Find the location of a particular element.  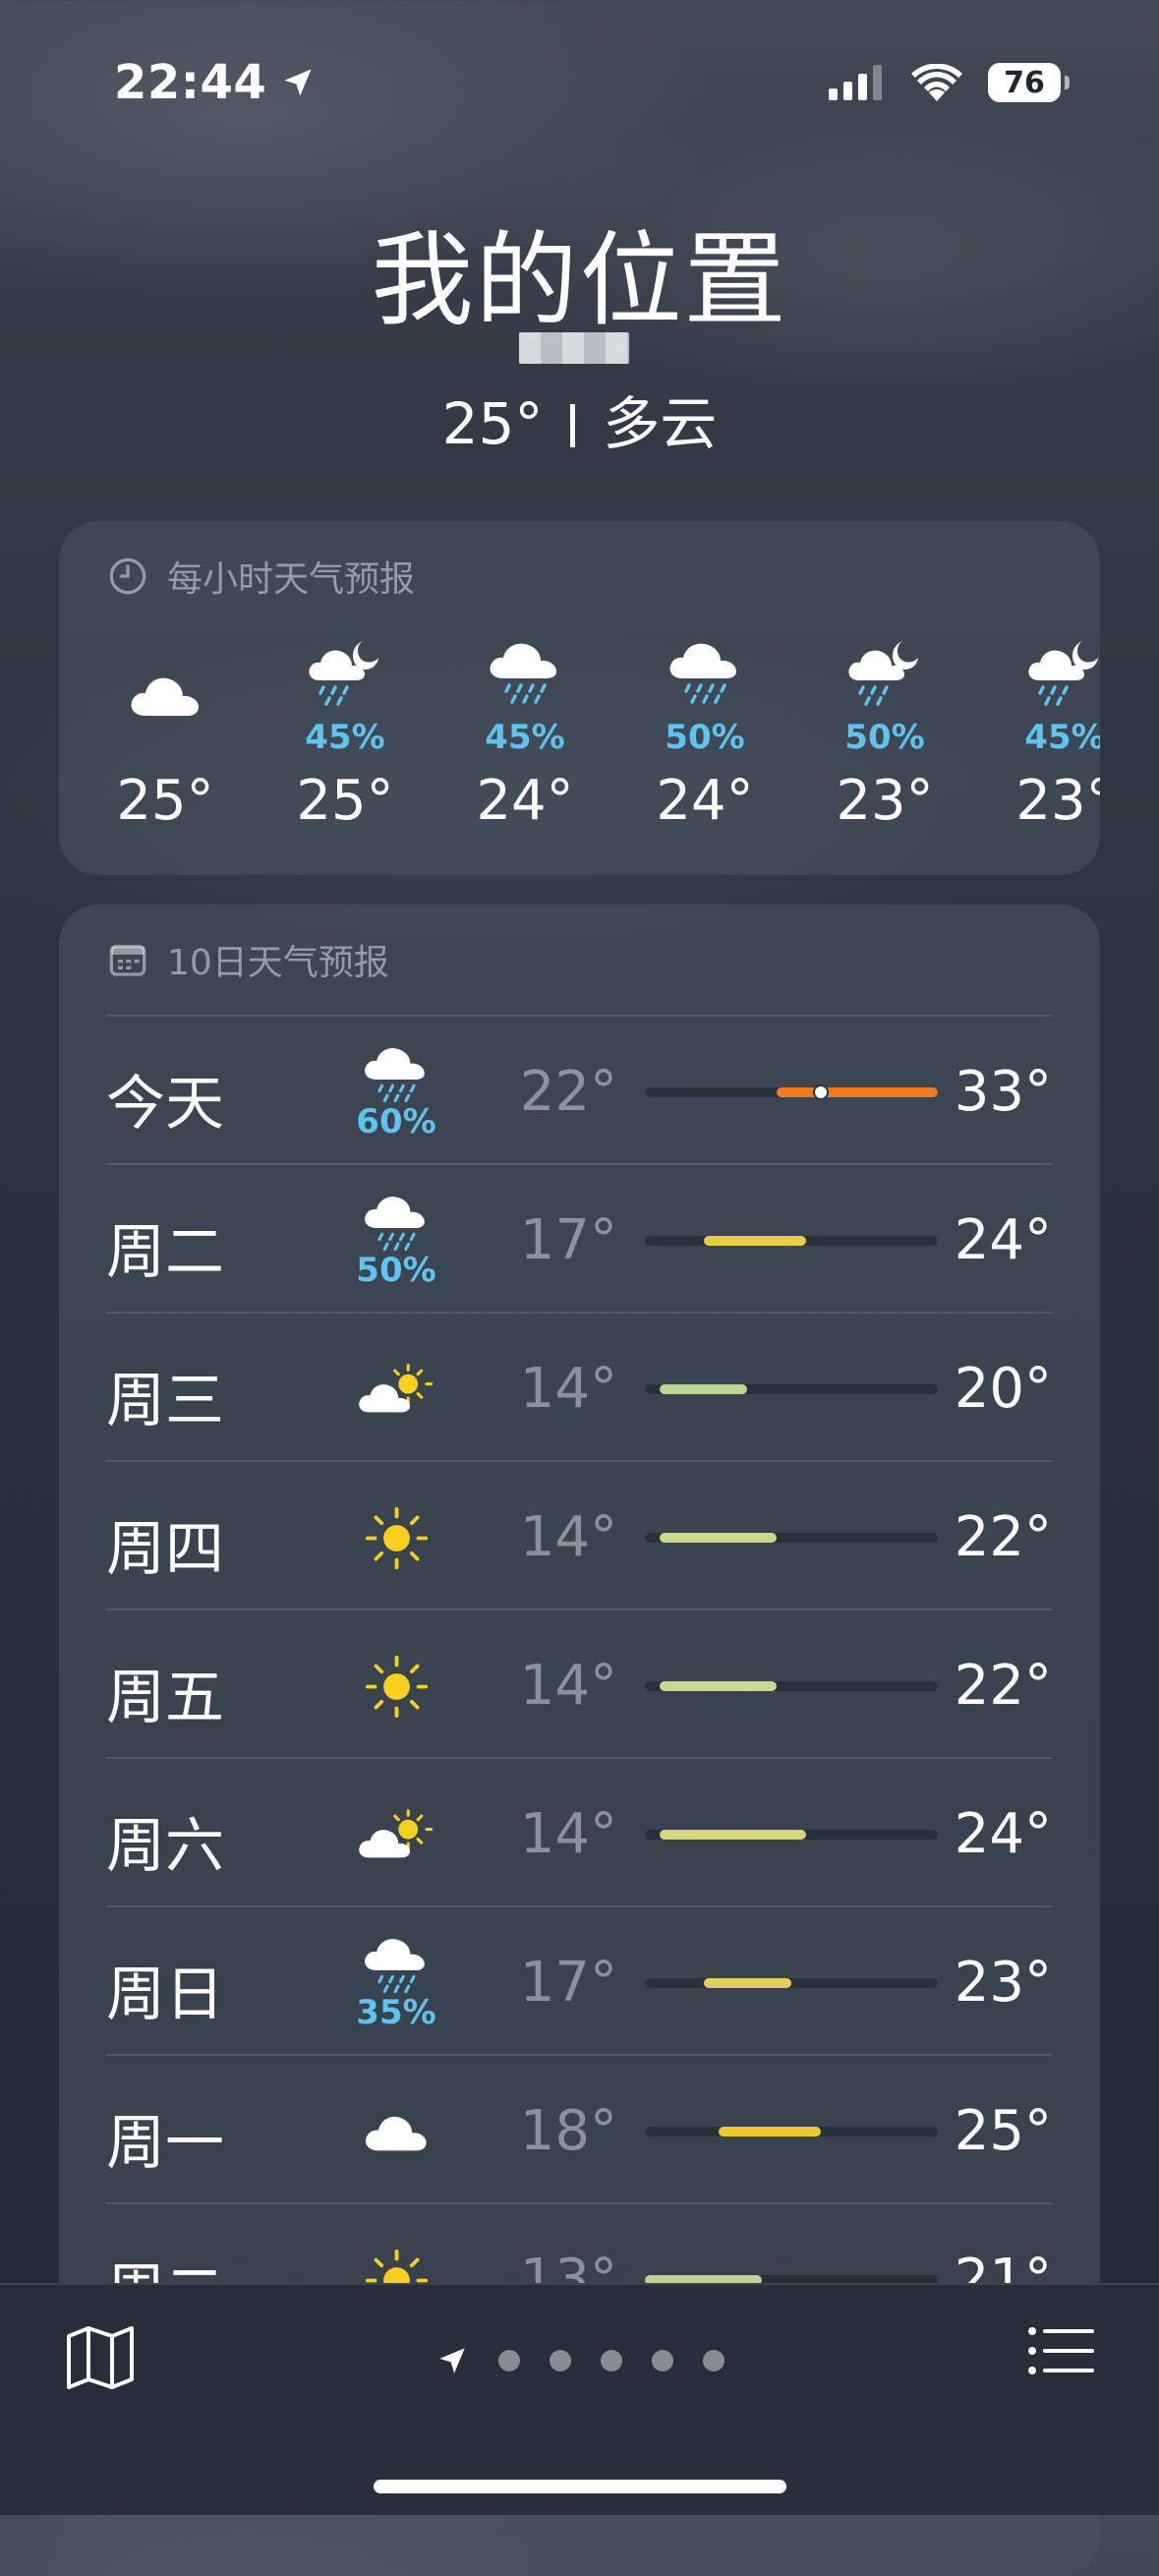

battery-level: 76 is located at coordinates (1024, 82).